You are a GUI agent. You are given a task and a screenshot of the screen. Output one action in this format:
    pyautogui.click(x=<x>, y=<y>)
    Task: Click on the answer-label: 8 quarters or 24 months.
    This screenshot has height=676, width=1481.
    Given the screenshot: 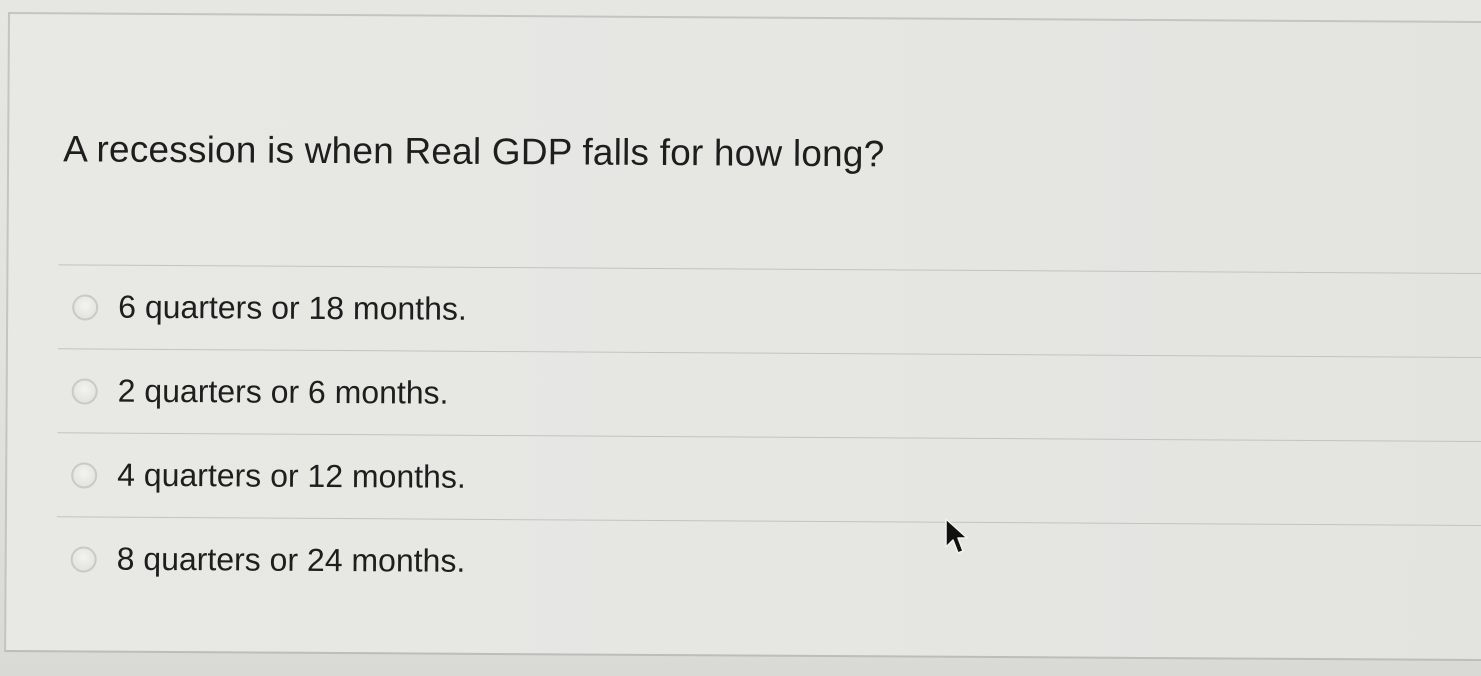 What is the action you would take?
    pyautogui.click(x=291, y=559)
    